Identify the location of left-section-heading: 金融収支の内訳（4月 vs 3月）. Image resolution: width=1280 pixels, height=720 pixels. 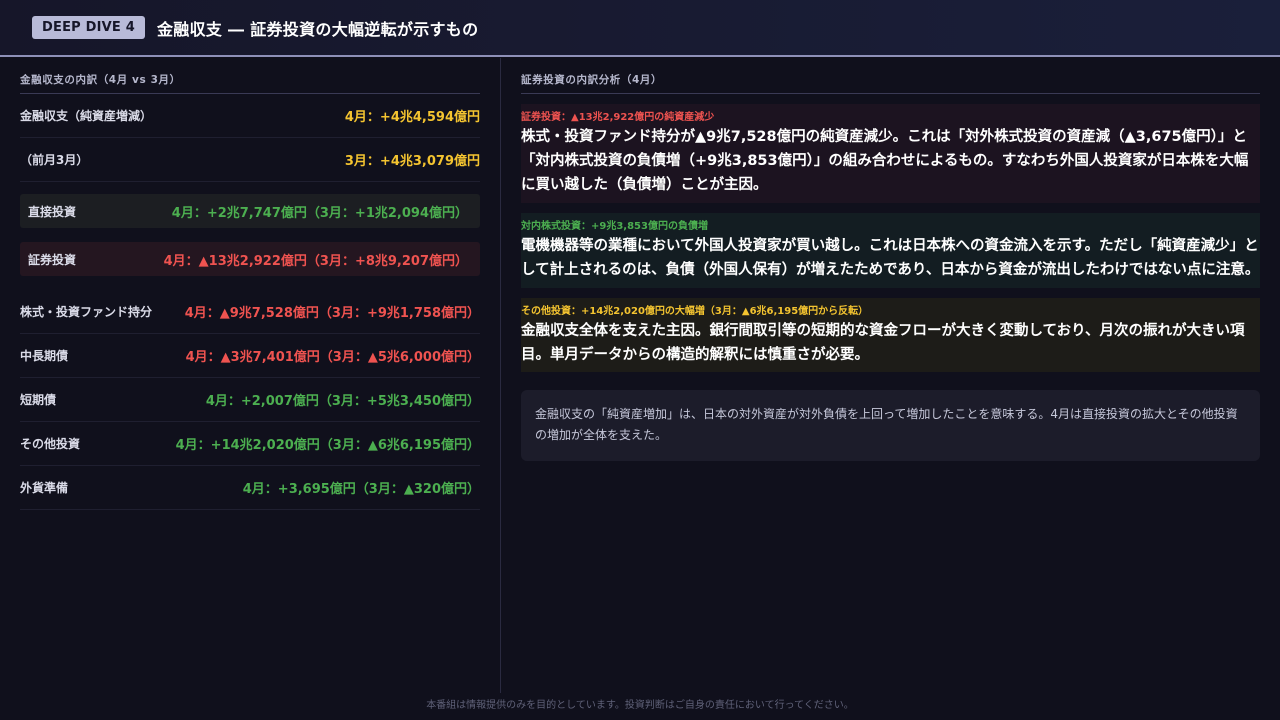
(250, 83).